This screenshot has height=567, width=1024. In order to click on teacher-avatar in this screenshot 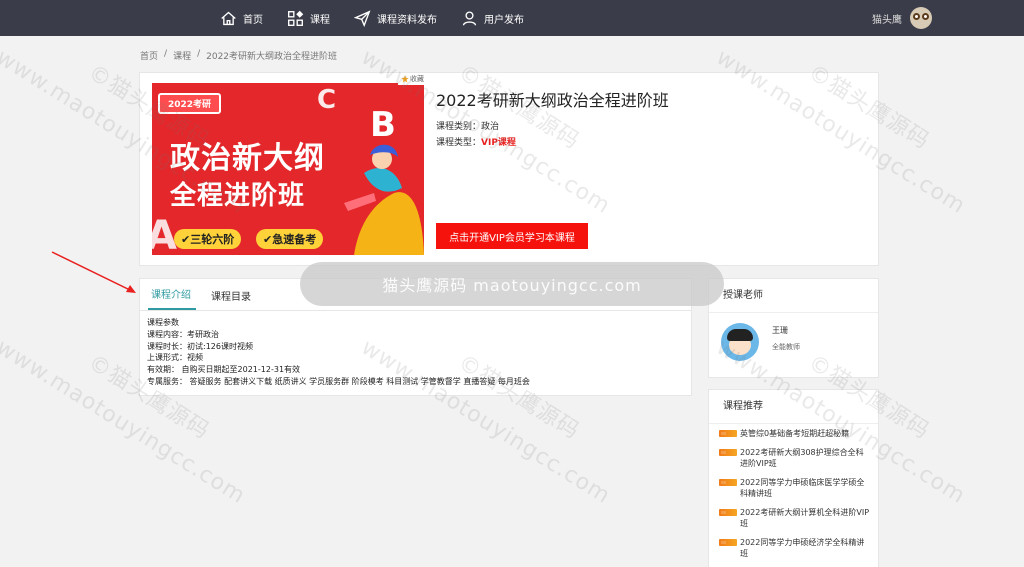, I will do `click(740, 342)`.